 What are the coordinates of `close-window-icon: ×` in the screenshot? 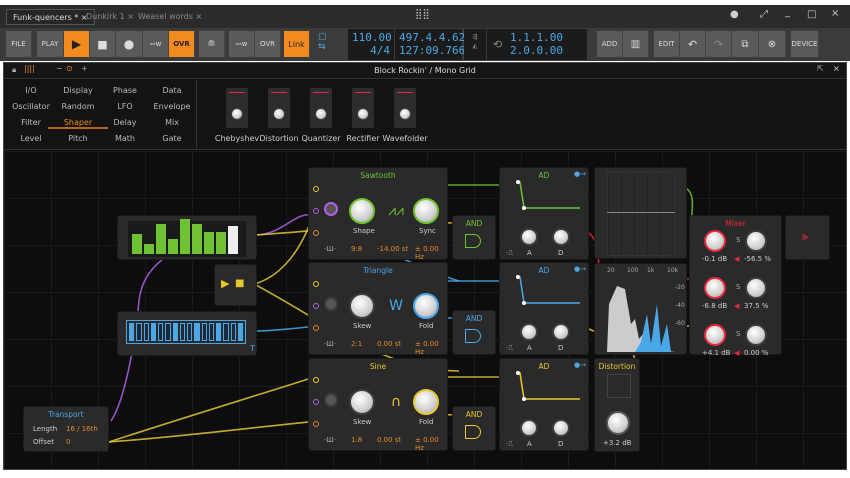 It's located at (835, 13).